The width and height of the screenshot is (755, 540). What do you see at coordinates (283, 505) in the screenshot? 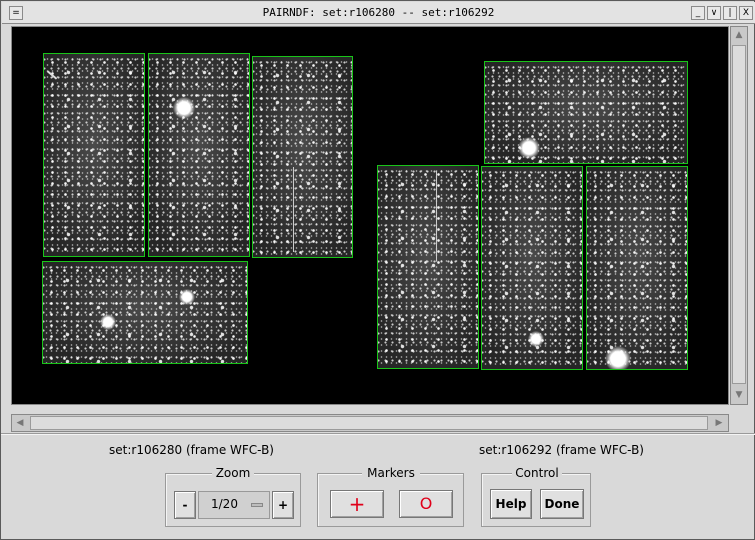
I see `zoom-in-button: +` at bounding box center [283, 505].